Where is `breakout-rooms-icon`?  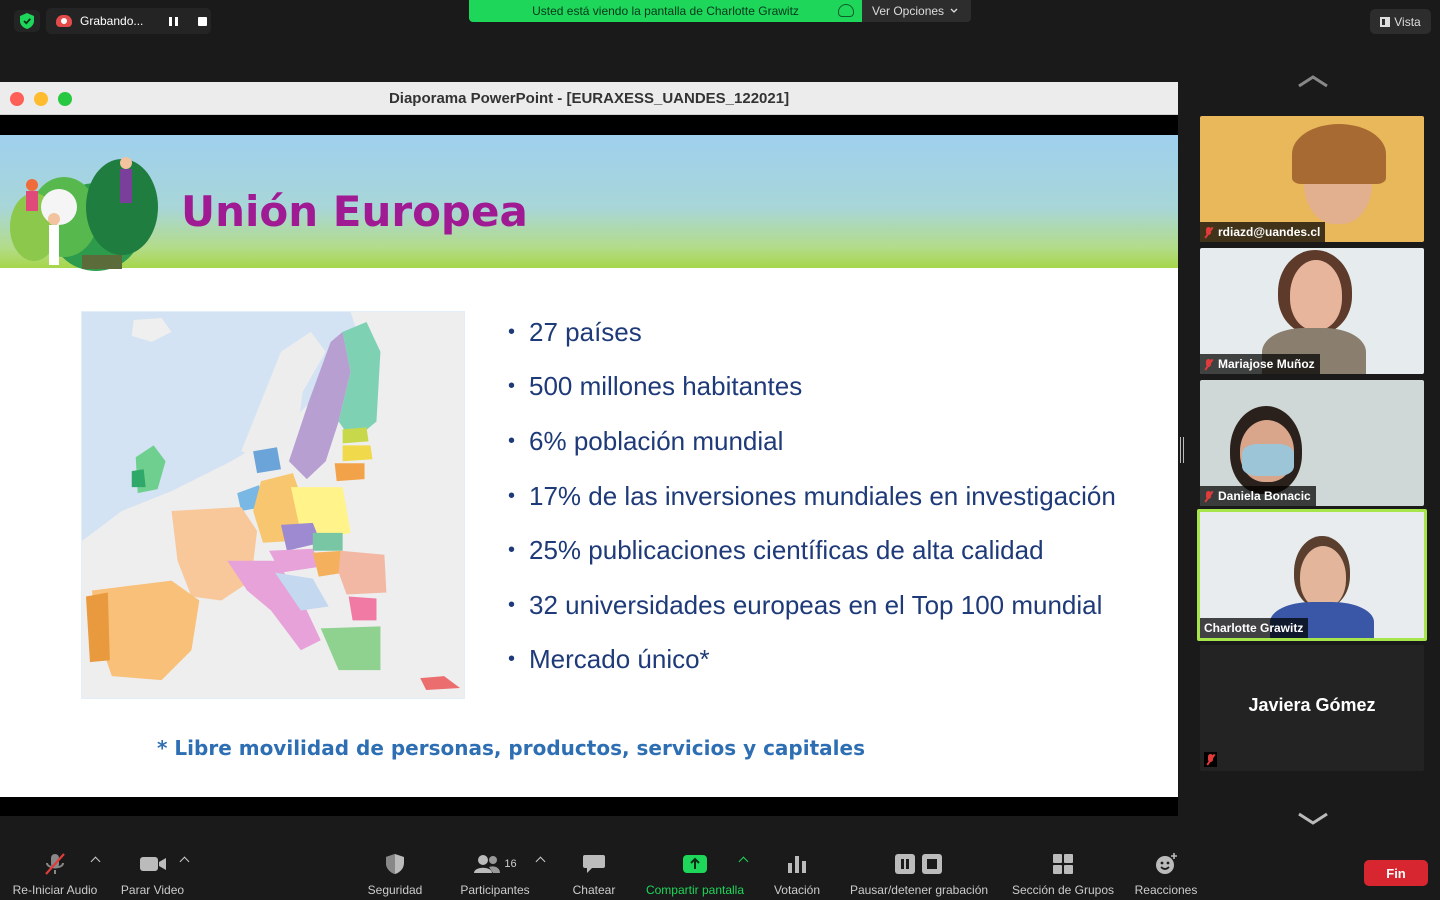
breakout-rooms-icon is located at coordinates (1063, 864).